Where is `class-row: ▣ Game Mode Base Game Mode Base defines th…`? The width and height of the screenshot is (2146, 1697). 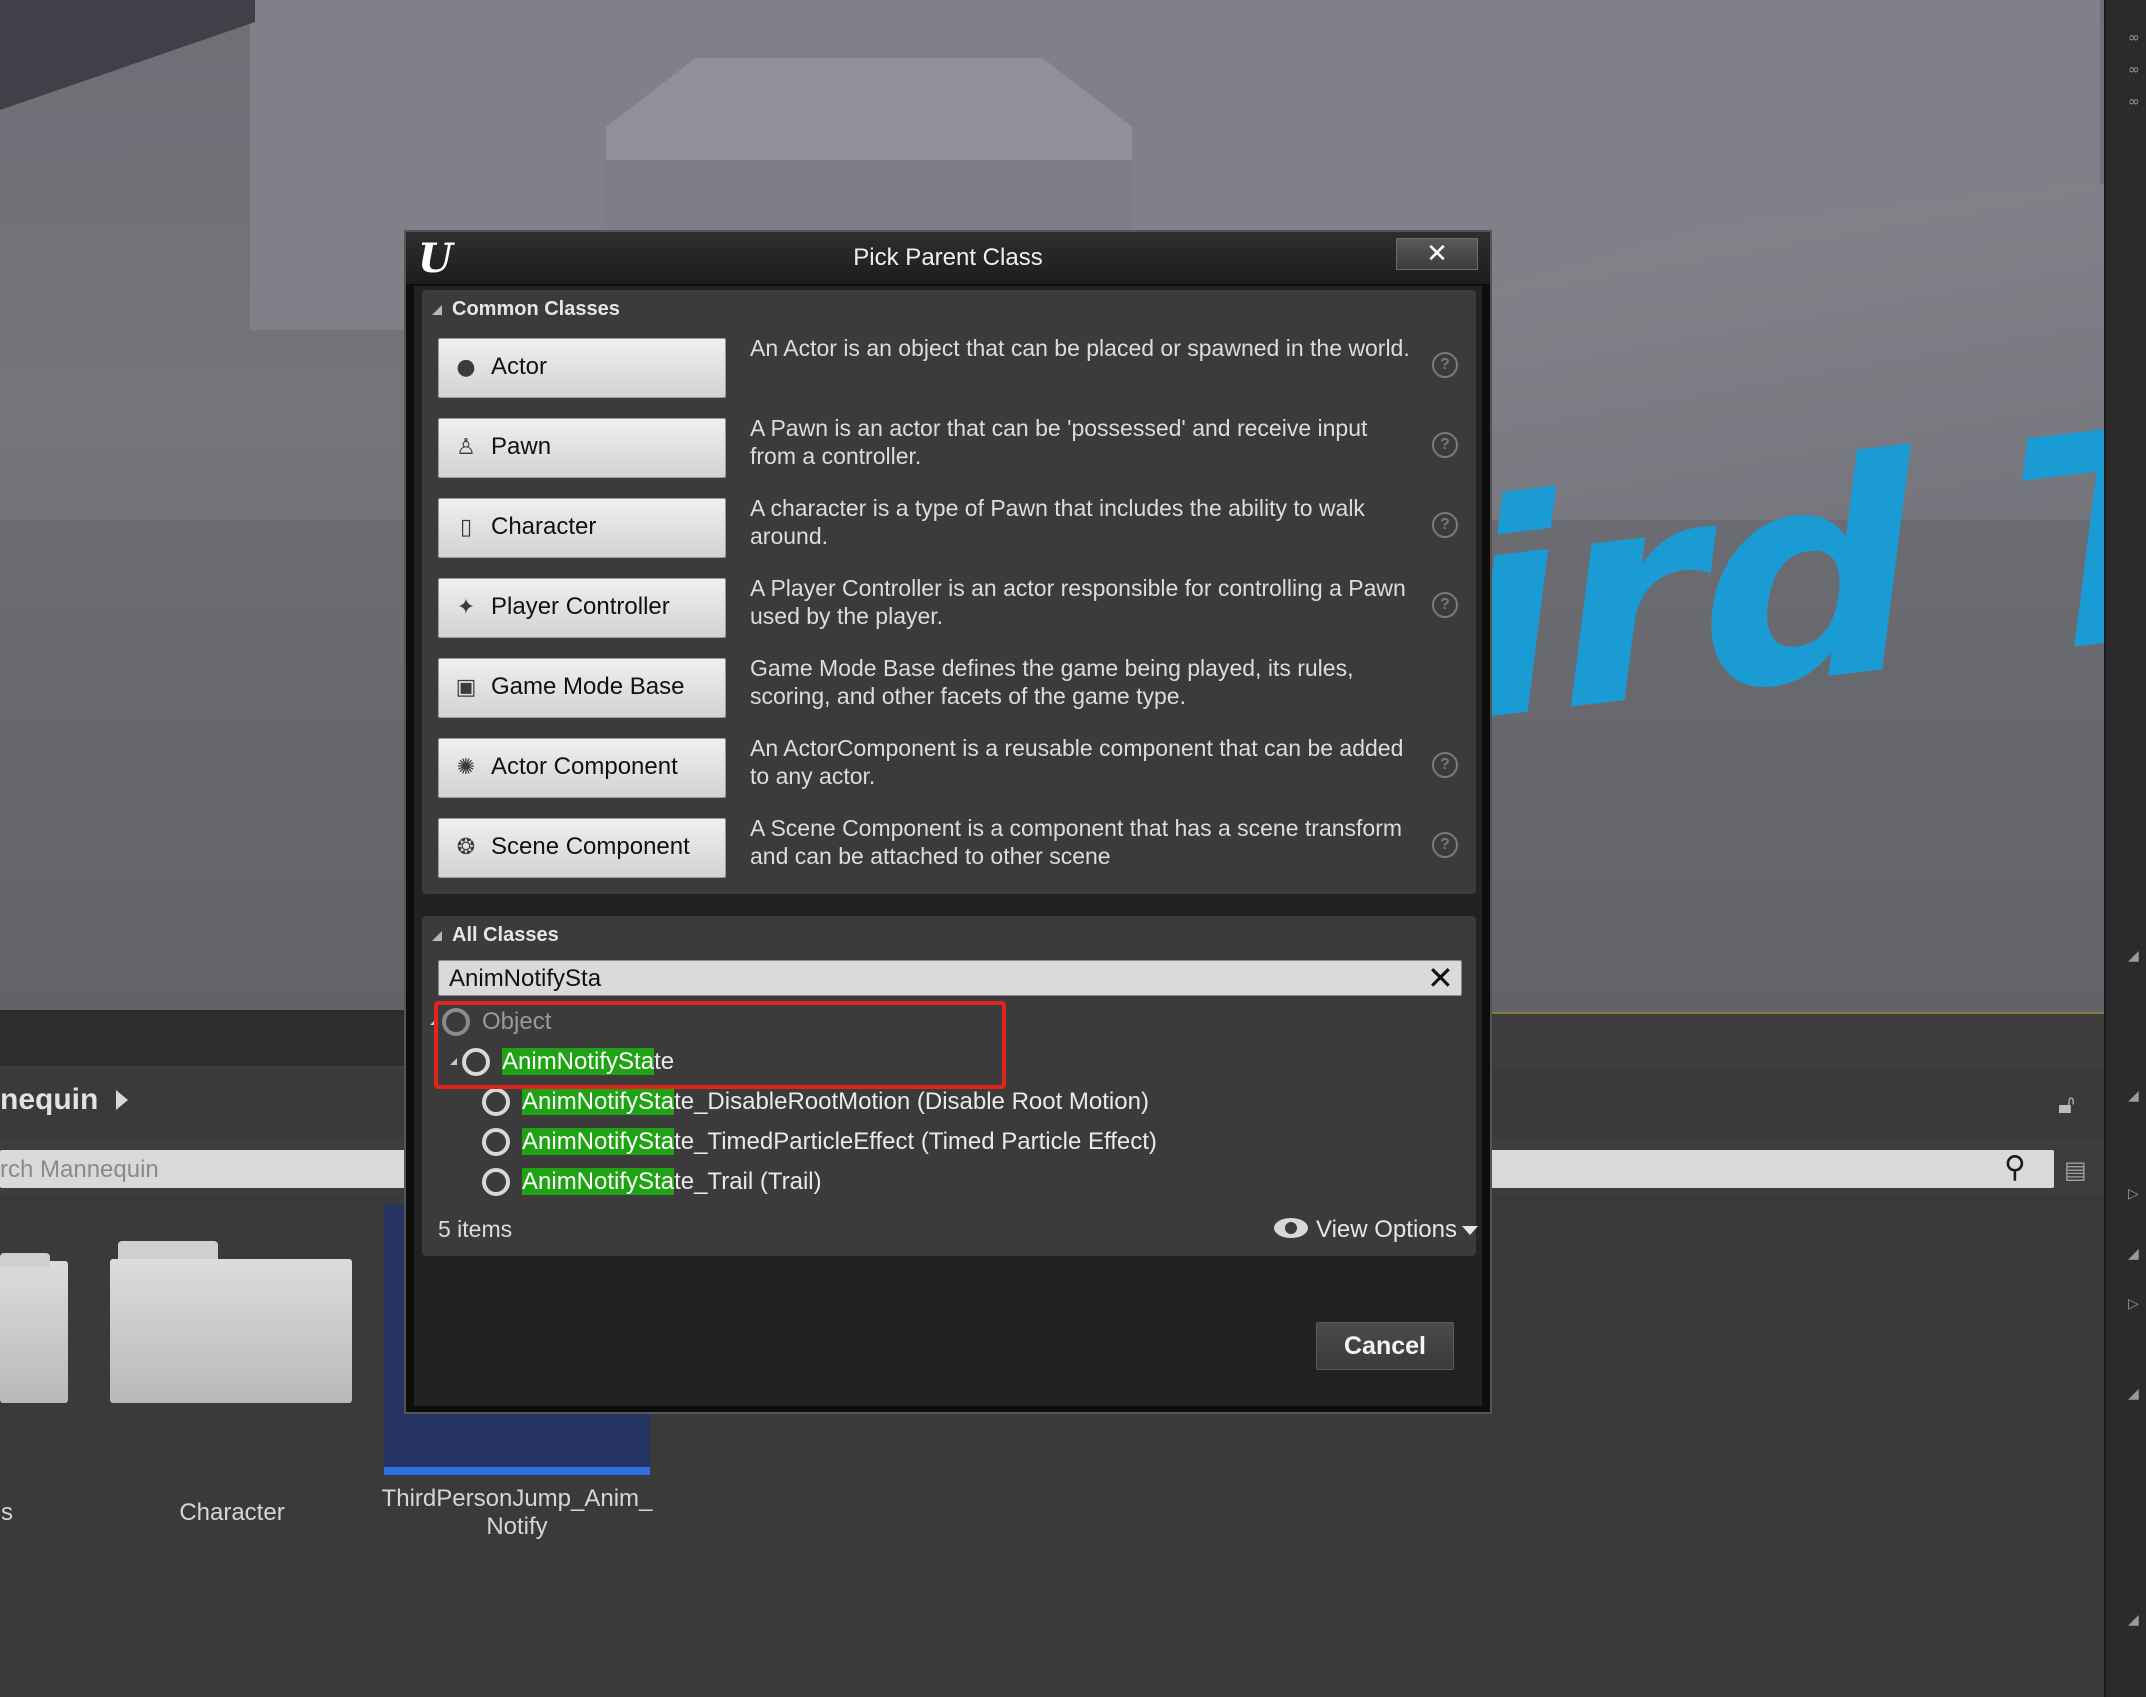
class-row: ▣ Game Mode Base Game Mode Base defines th… is located at coordinates (949, 686).